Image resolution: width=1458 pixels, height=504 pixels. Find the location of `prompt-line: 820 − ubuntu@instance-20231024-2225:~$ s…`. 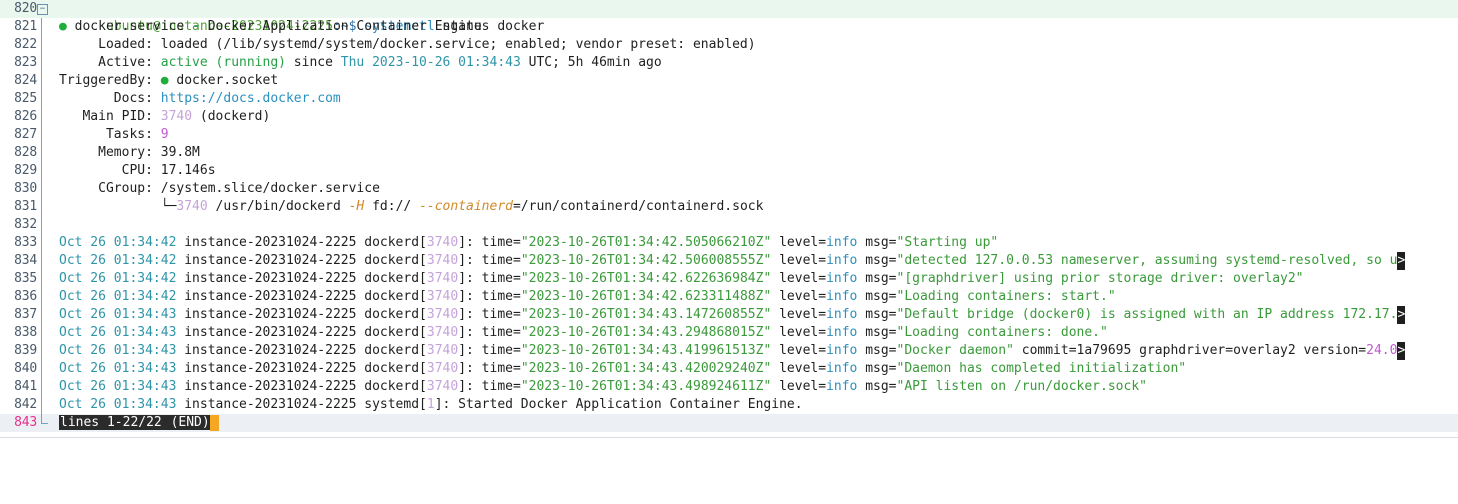

prompt-line: 820 − ubuntu@instance-20231024-2225:~$ s… is located at coordinates (729, 17).